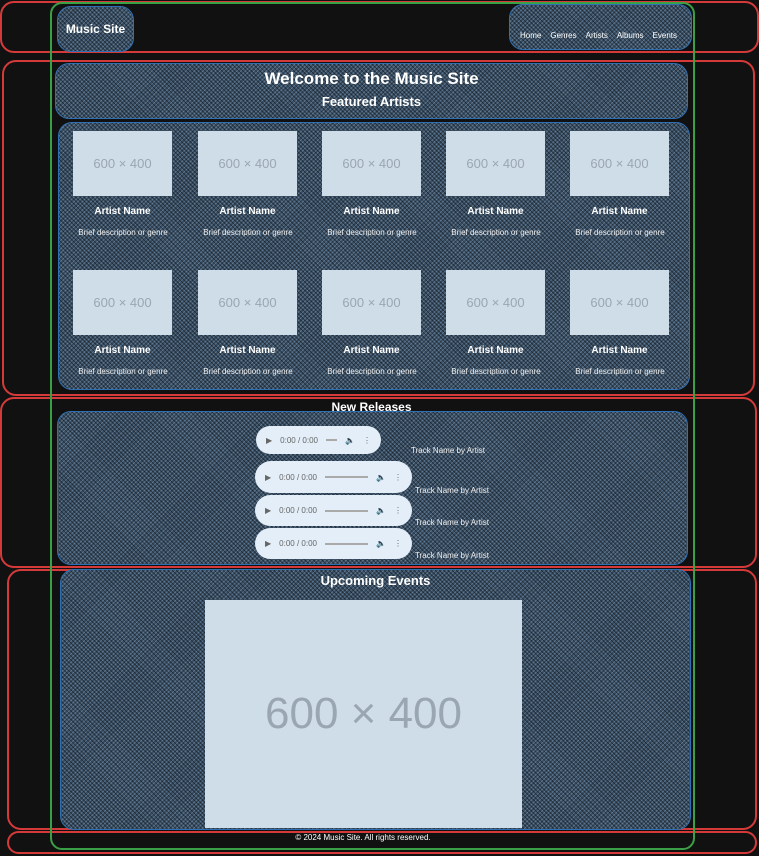  Describe the element at coordinates (630, 35) in the screenshot. I see `nav-albums: Albums` at that location.